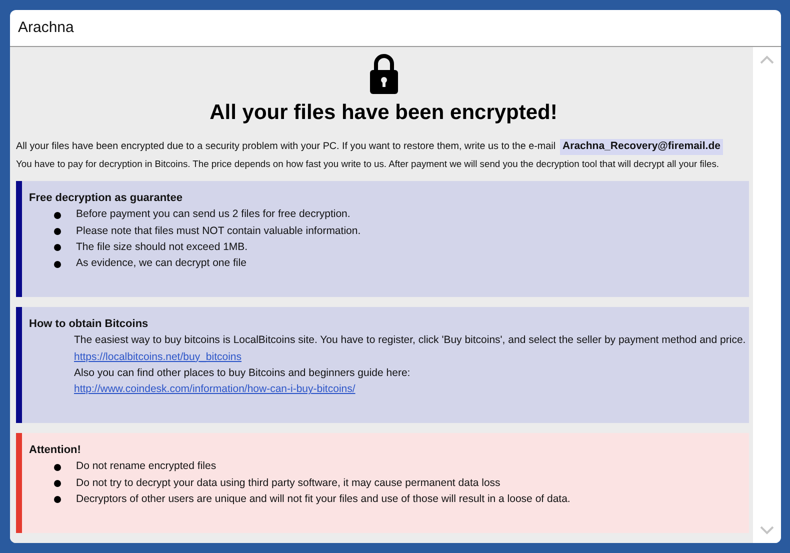 The image size is (790, 553). What do you see at coordinates (162, 247) in the screenshot?
I see `list-item: The file size should not exceed 1MB.` at bounding box center [162, 247].